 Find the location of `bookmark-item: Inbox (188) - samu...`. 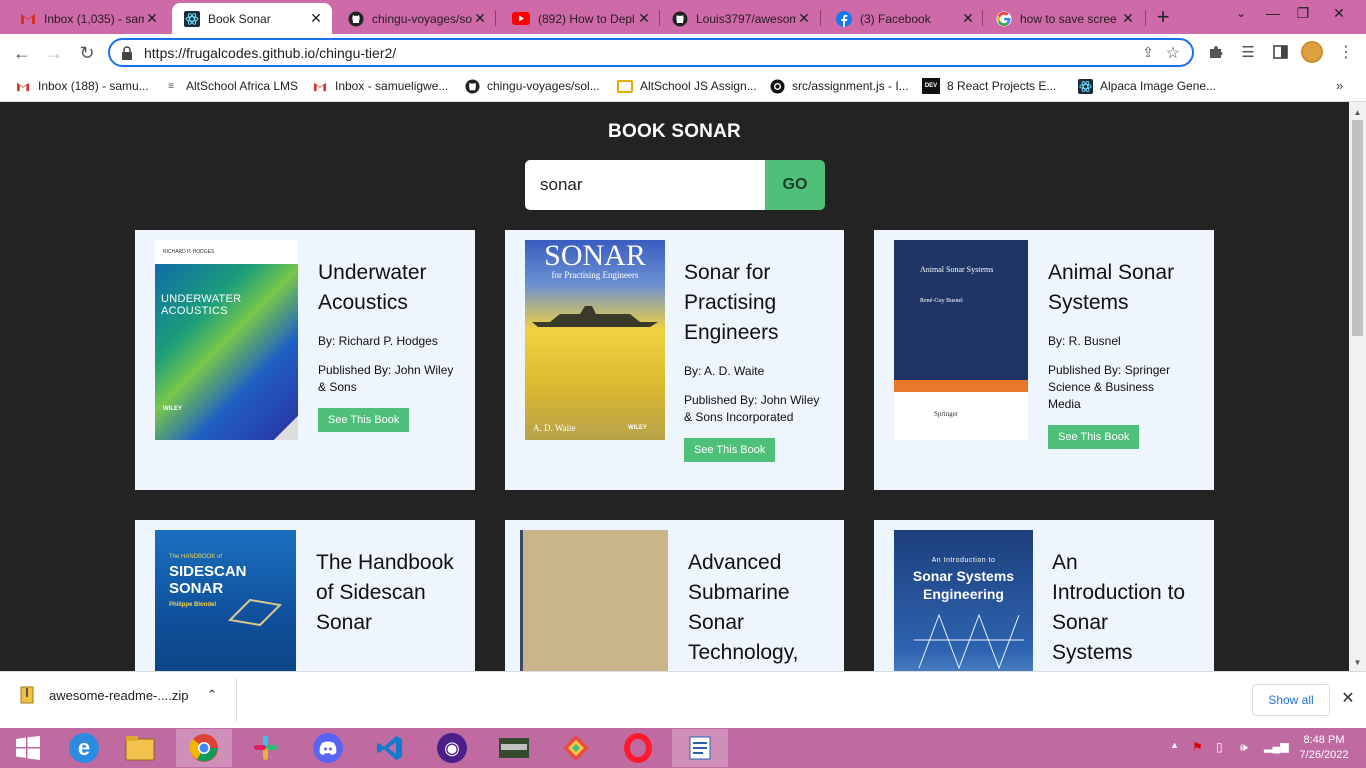

bookmark-item: Inbox (188) - samu... is located at coordinates (82, 86).